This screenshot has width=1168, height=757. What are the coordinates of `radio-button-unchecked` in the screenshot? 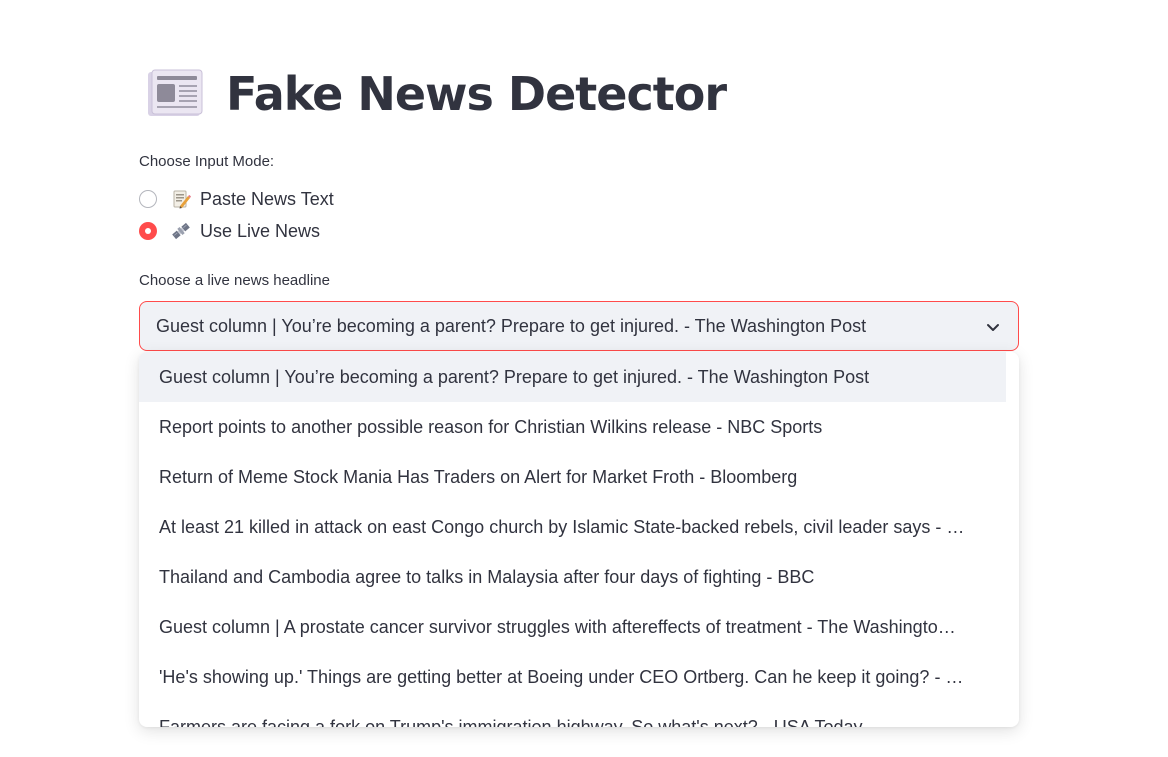 It's located at (148, 199).